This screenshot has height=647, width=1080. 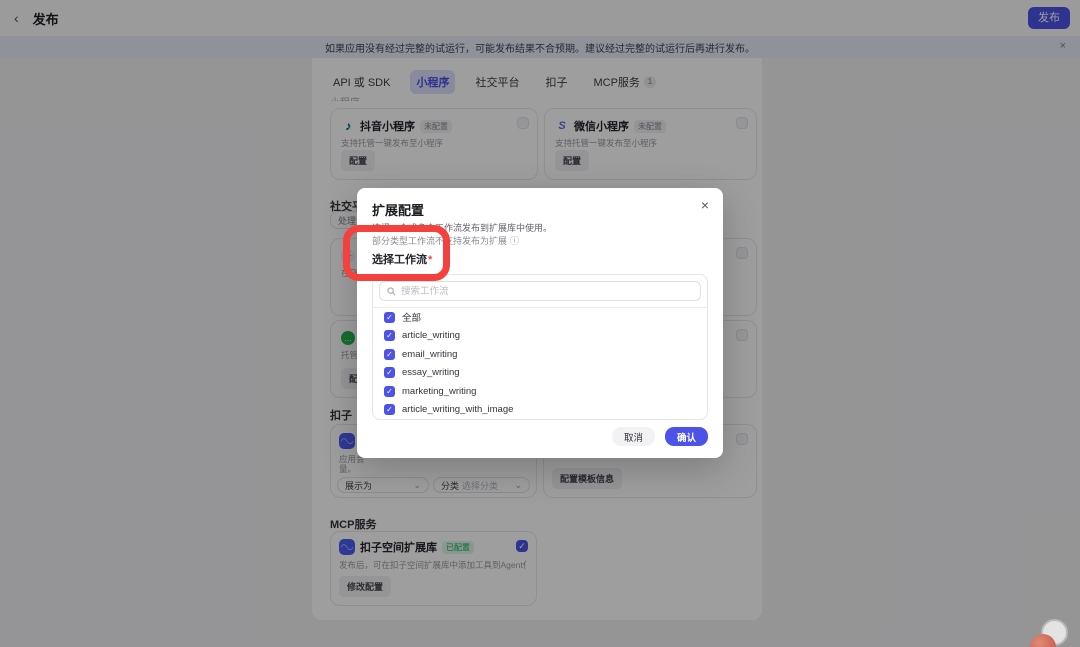 I want to click on modal-note: 部分类型工作流不支持发布为扩展 ⓘ, so click(x=445, y=240).